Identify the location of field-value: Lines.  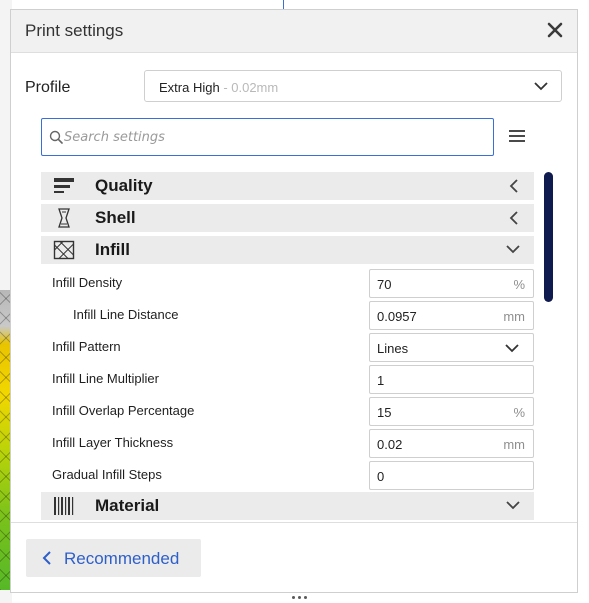
(393, 348).